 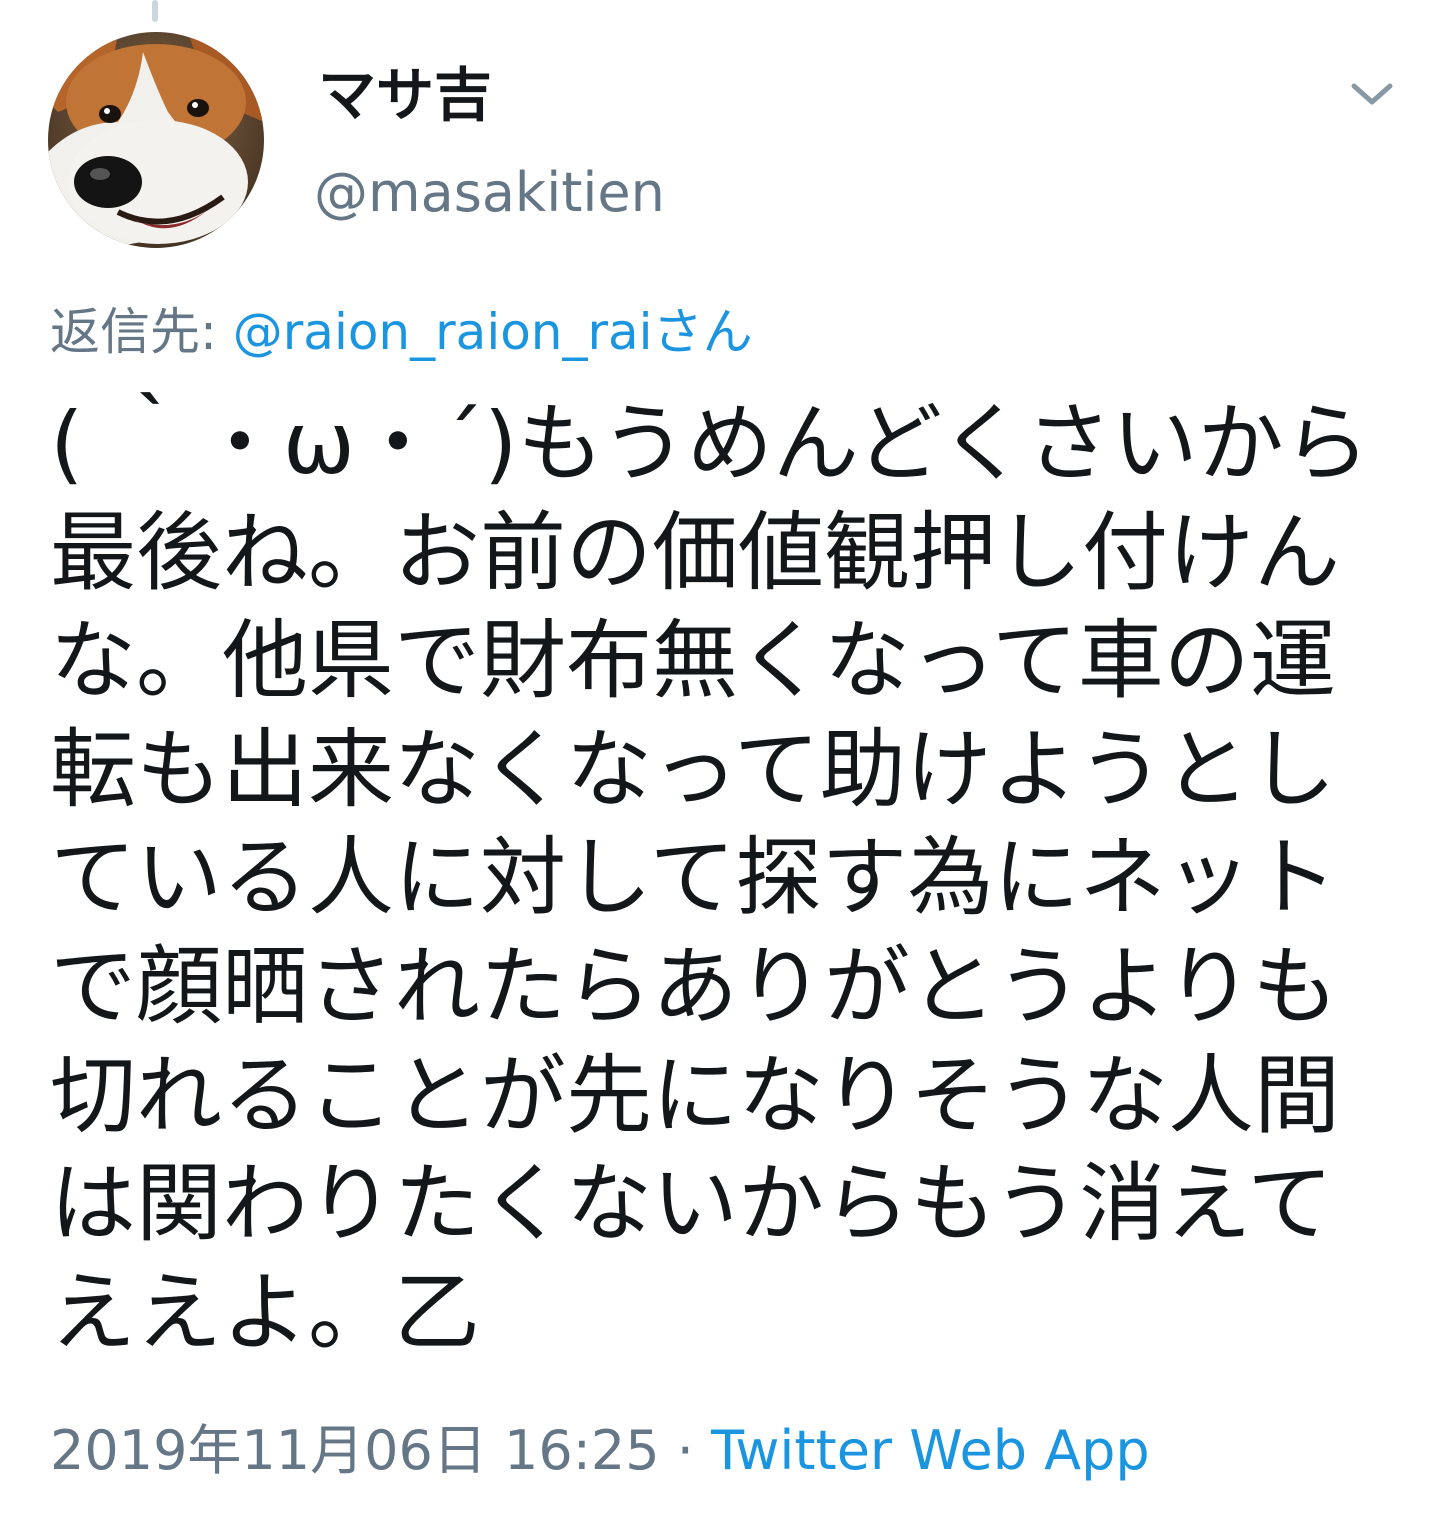 What do you see at coordinates (695, 552) in the screenshot?
I see `tweet-text-line: 最後ね。お前の価値観押し付けん` at bounding box center [695, 552].